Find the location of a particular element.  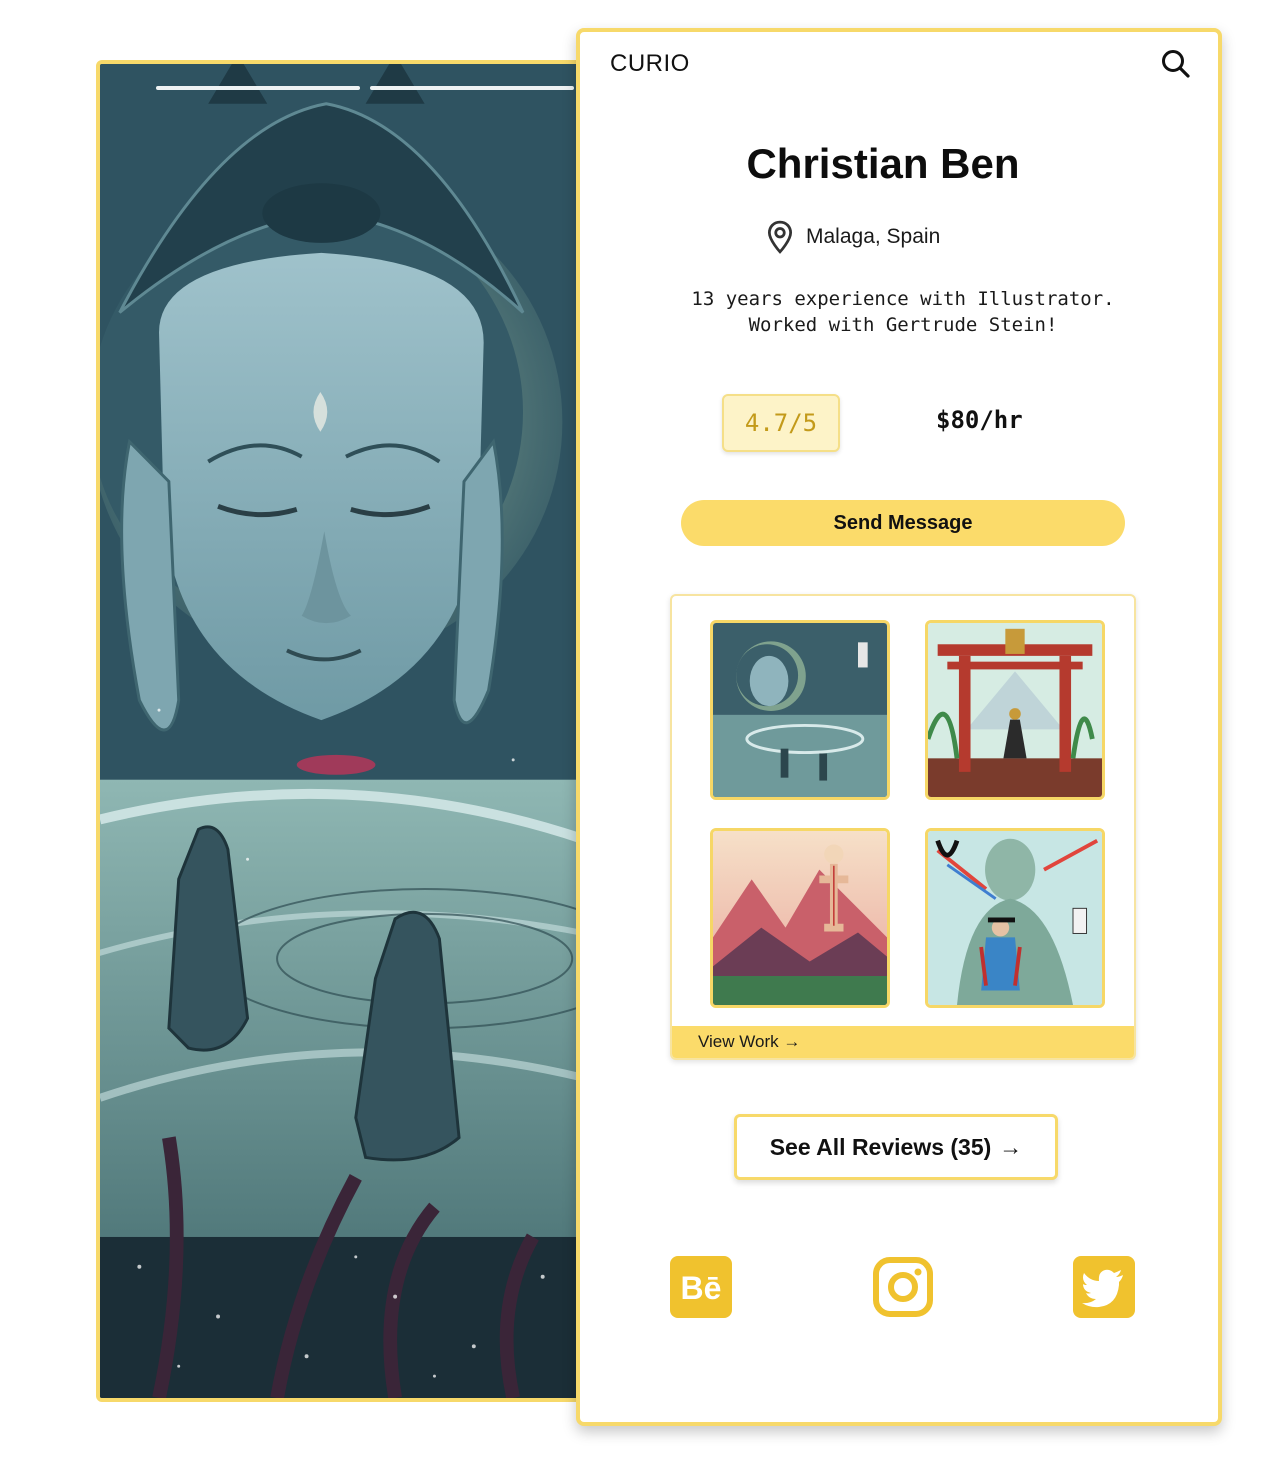

search-icon is located at coordinates (1176, 64).